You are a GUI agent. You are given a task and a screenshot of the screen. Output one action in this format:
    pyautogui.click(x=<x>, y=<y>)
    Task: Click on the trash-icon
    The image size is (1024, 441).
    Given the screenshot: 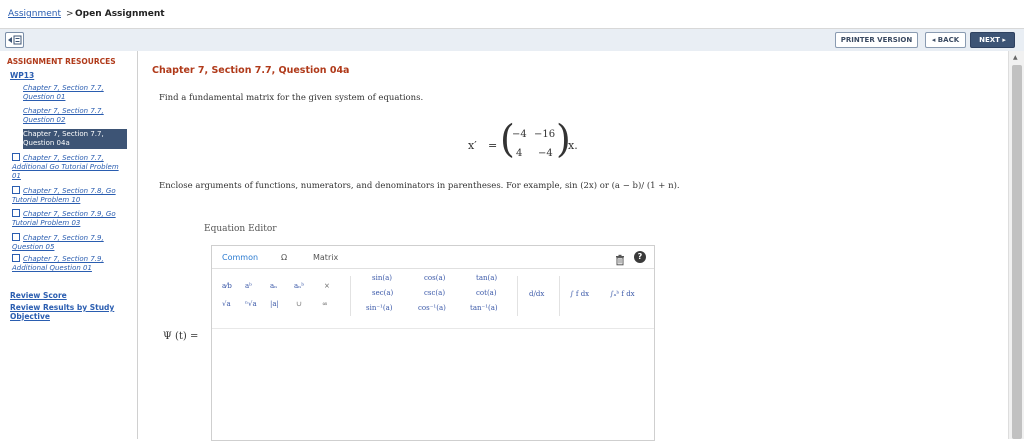 What is the action you would take?
    pyautogui.click(x=620, y=258)
    